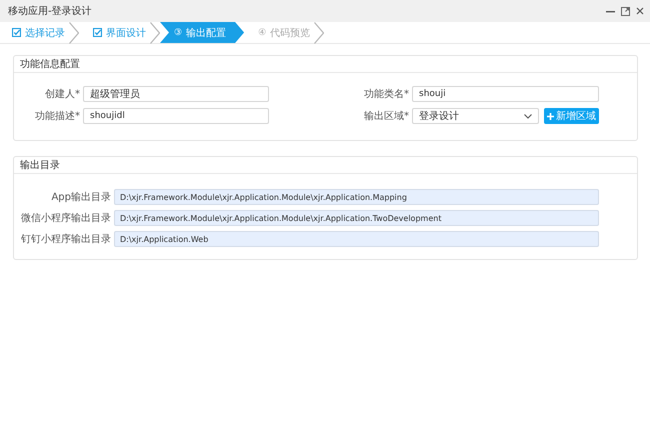  Describe the element at coordinates (176, 116) in the screenshot. I see `input-field: shoujidl` at that location.